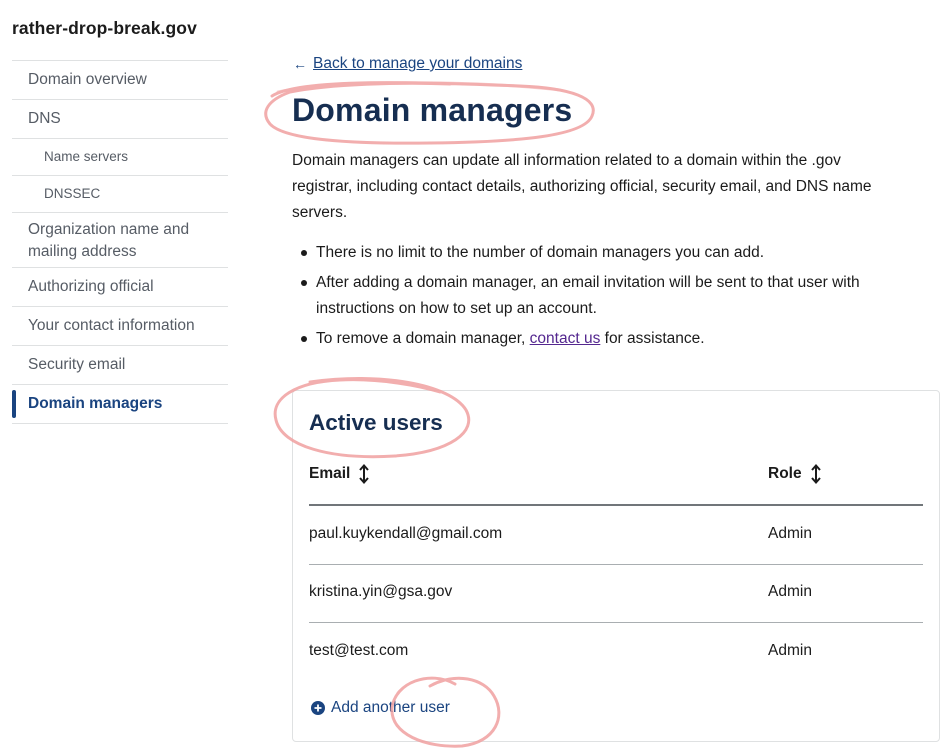 The height and width of the screenshot is (754, 950). I want to click on sidebar-item-label: Organization name and mailing address, so click(109, 240).